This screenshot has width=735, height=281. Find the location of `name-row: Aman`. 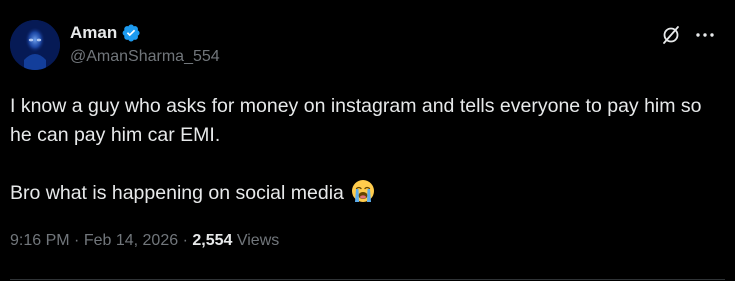

name-row: Aman is located at coordinates (145, 33).